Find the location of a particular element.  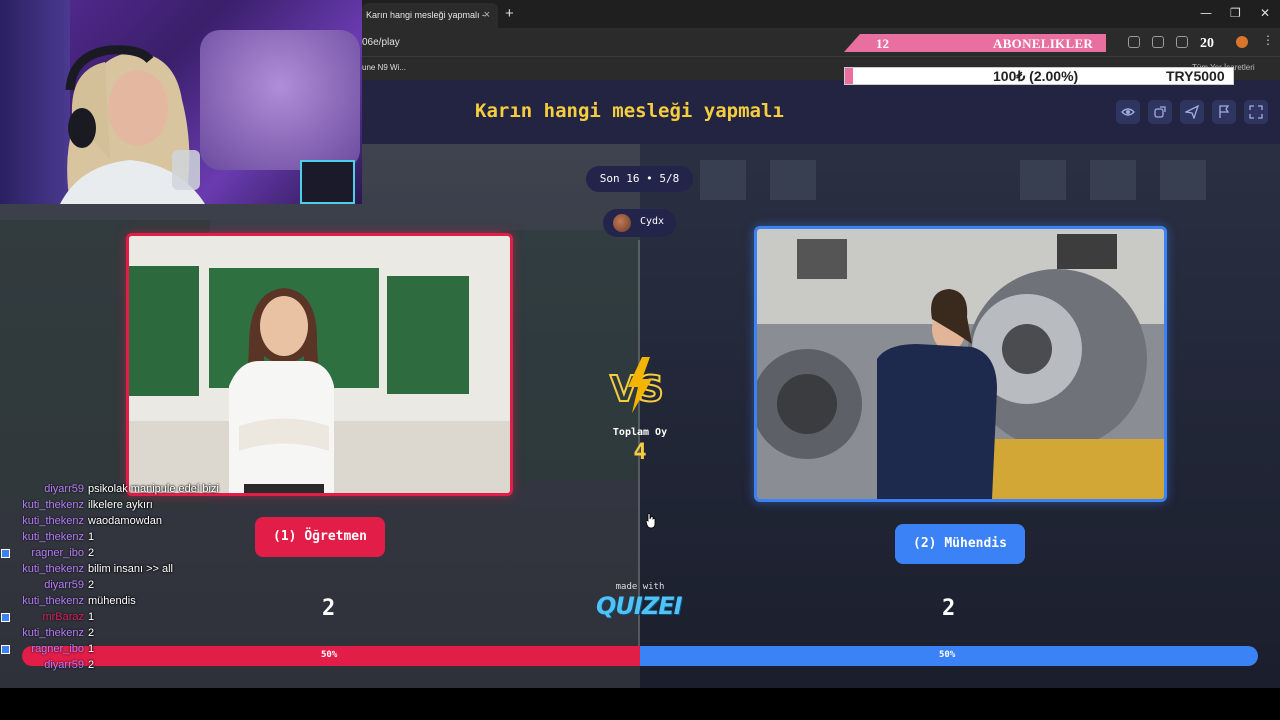

subscription-label: ABONELIKLER is located at coordinates (1043, 43).